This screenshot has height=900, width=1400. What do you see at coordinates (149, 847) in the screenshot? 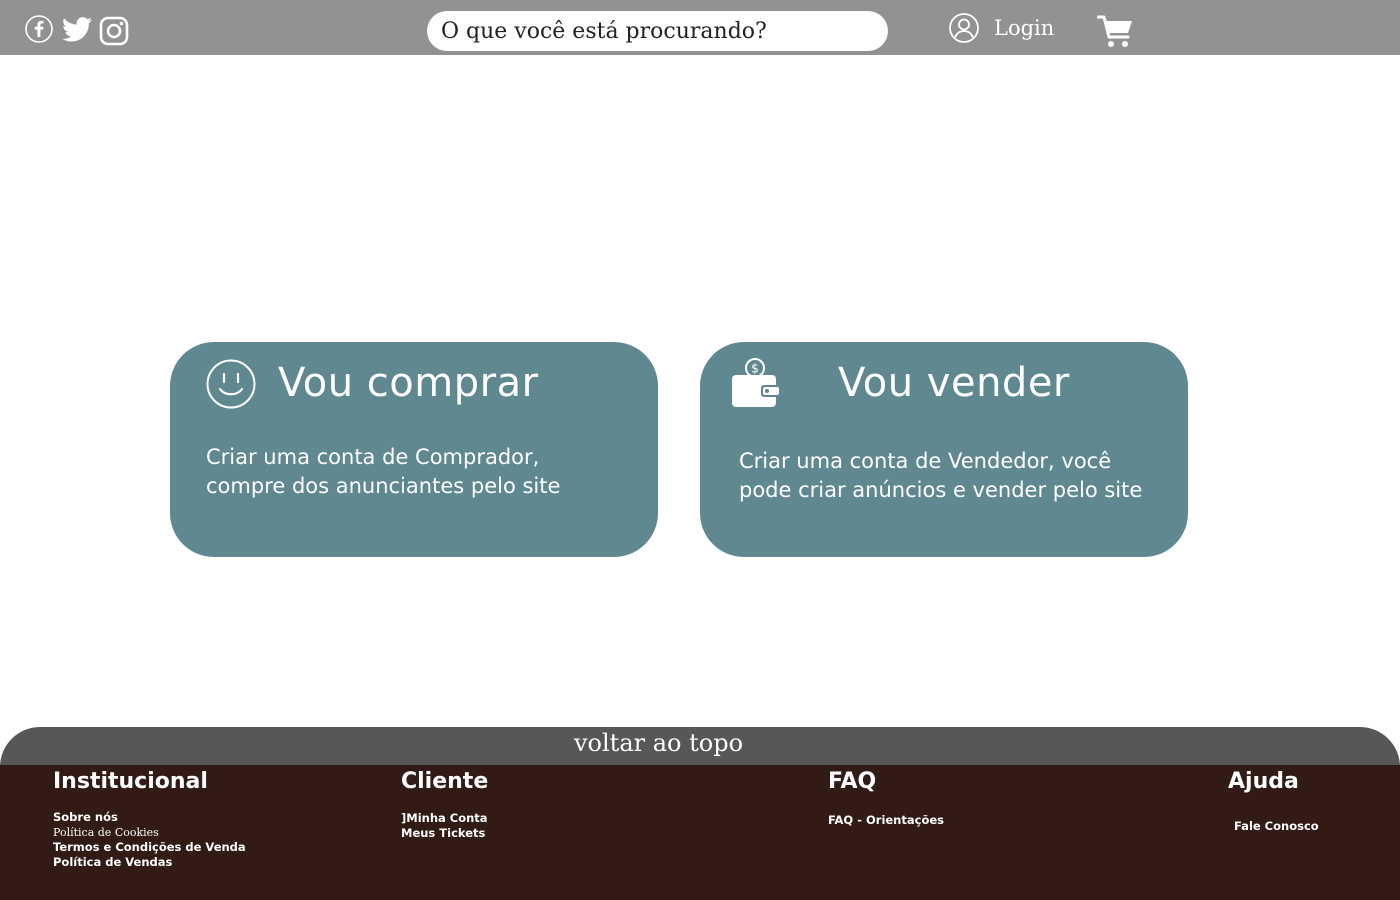
I see `footer-link-termos-condicoes: Termos e Condições de Venda` at bounding box center [149, 847].